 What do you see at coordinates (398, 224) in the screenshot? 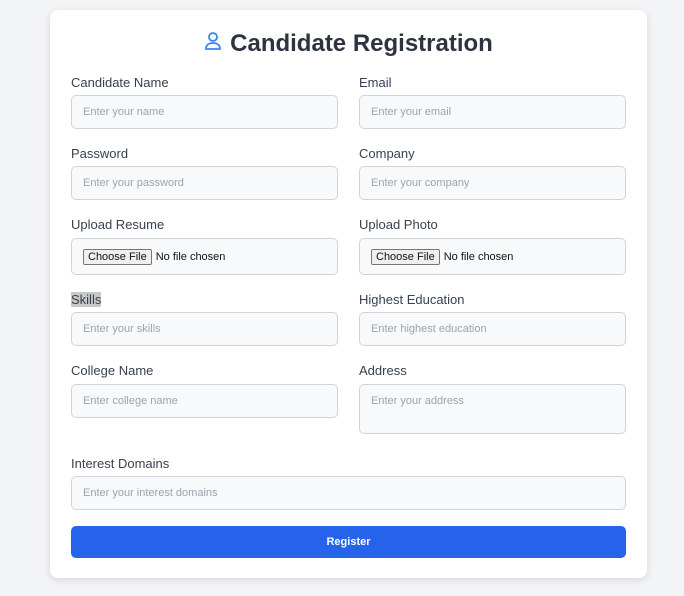
I see `photo-label: Upload Photo` at bounding box center [398, 224].